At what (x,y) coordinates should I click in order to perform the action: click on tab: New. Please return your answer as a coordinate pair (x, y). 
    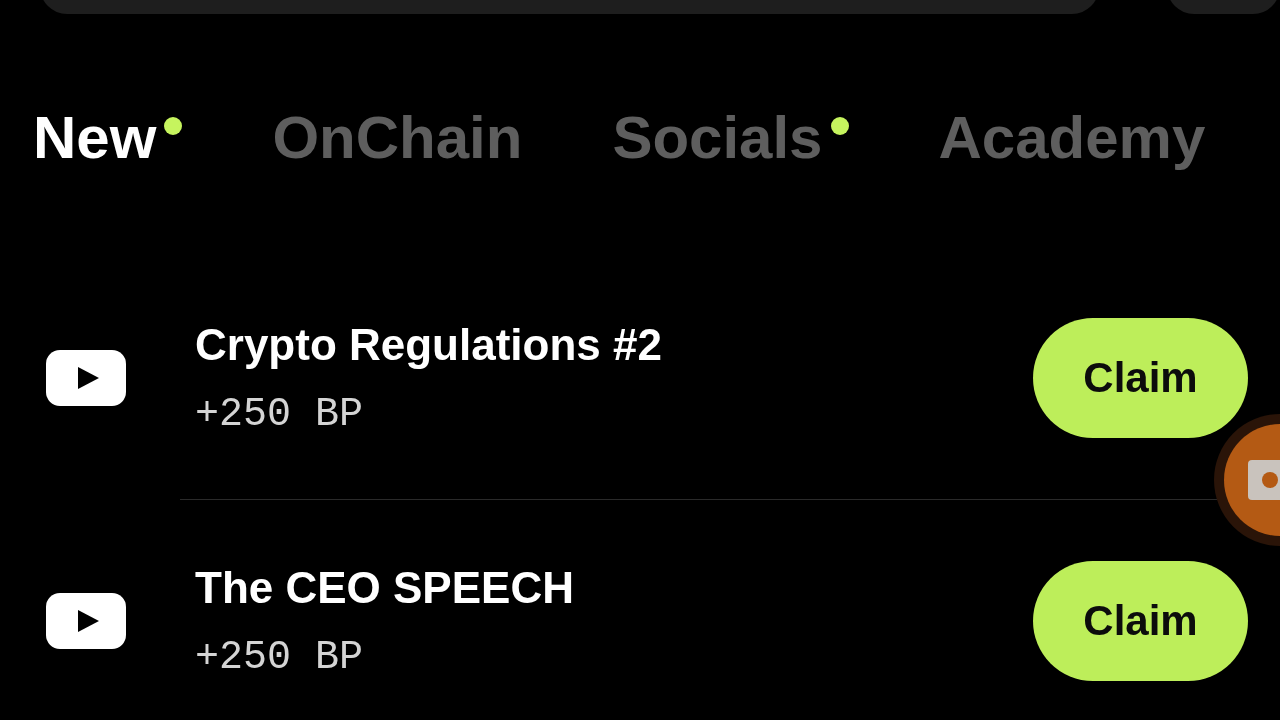
    Looking at the image, I should click on (95, 138).